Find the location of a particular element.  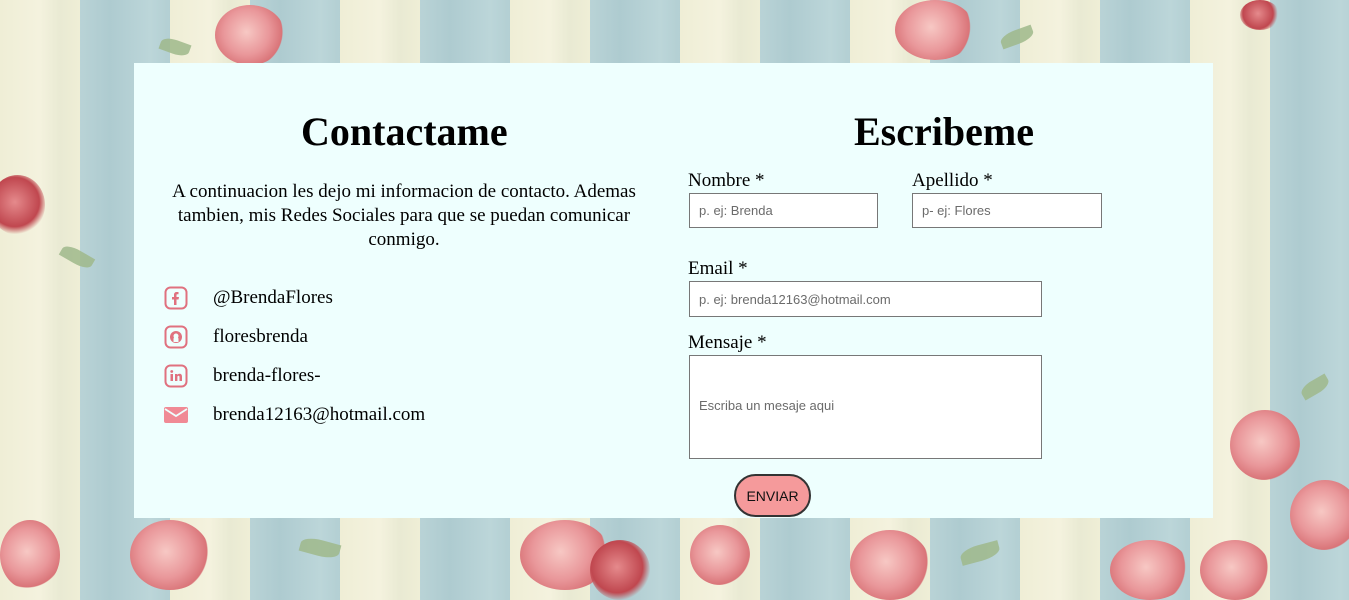

linkedin-username: brenda-flores- is located at coordinates (267, 375).